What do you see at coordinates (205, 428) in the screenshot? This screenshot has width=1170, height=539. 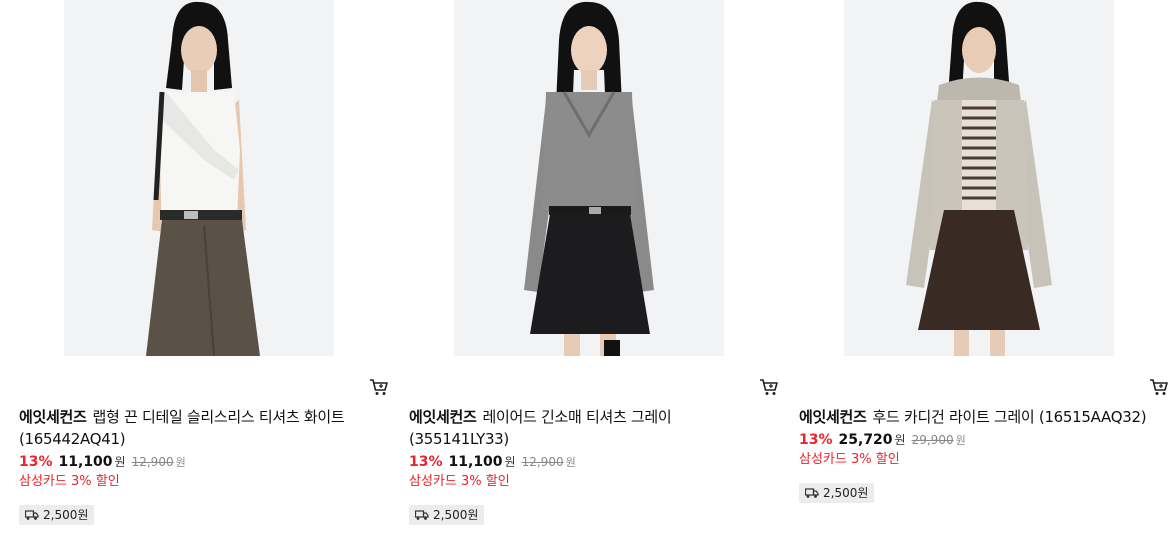 I see `product-name: 에잇세컨즈 랩형 끈 디테일 슬리스리스 티셔츠 화이트 (165442AQ41)` at bounding box center [205, 428].